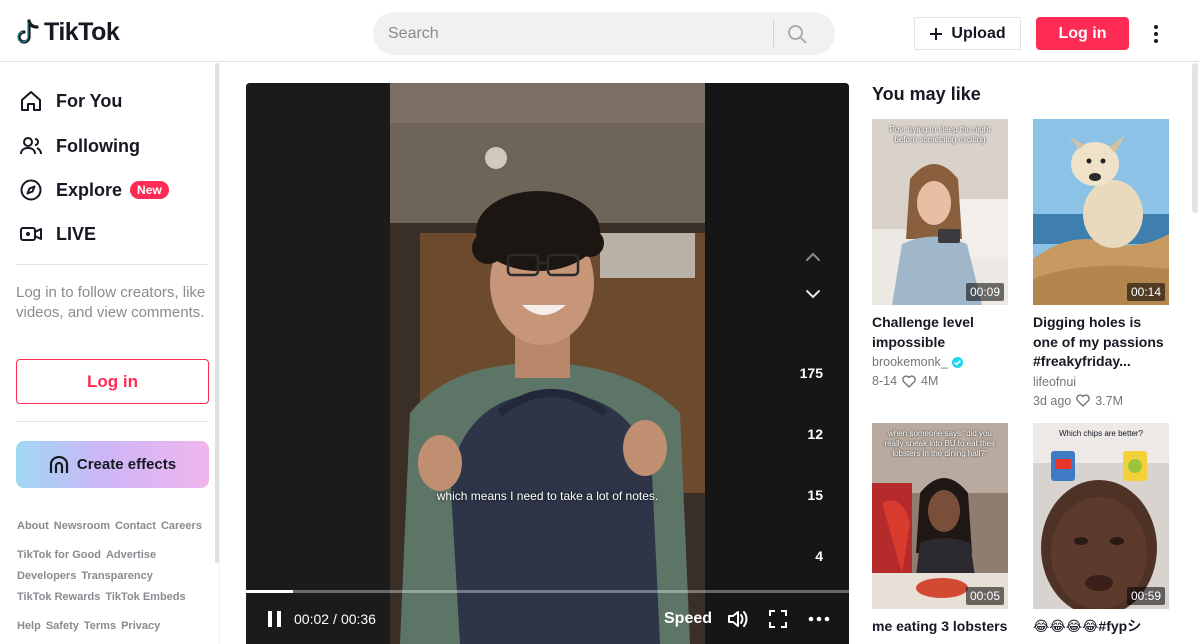 This screenshot has width=1200, height=644. I want to click on new-badge: New, so click(149, 190).